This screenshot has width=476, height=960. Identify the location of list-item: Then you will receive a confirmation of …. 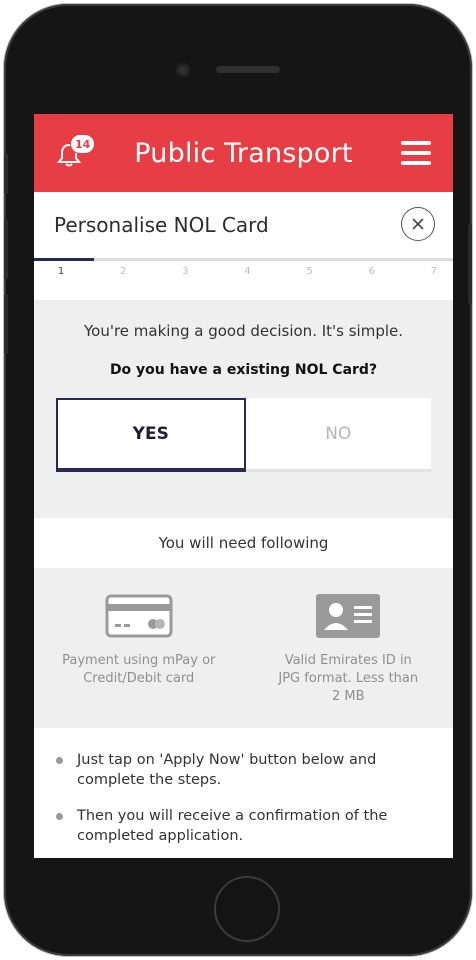
(241, 826).